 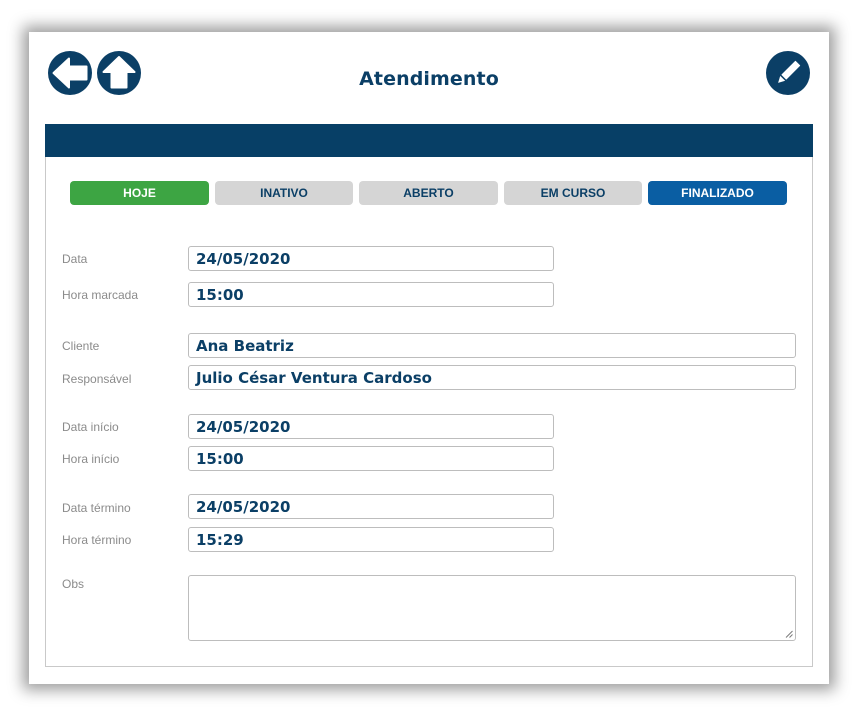 I want to click on hora-inicio-field: 15:00, so click(x=371, y=458).